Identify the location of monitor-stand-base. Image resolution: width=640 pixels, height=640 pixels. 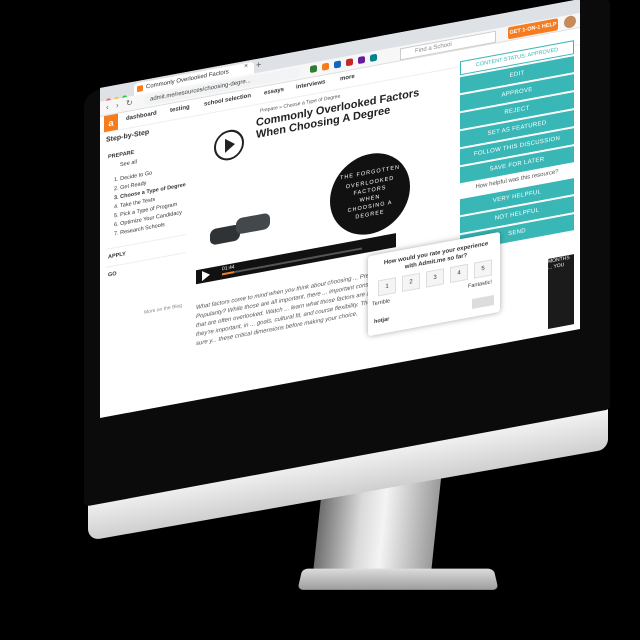
(398, 579).